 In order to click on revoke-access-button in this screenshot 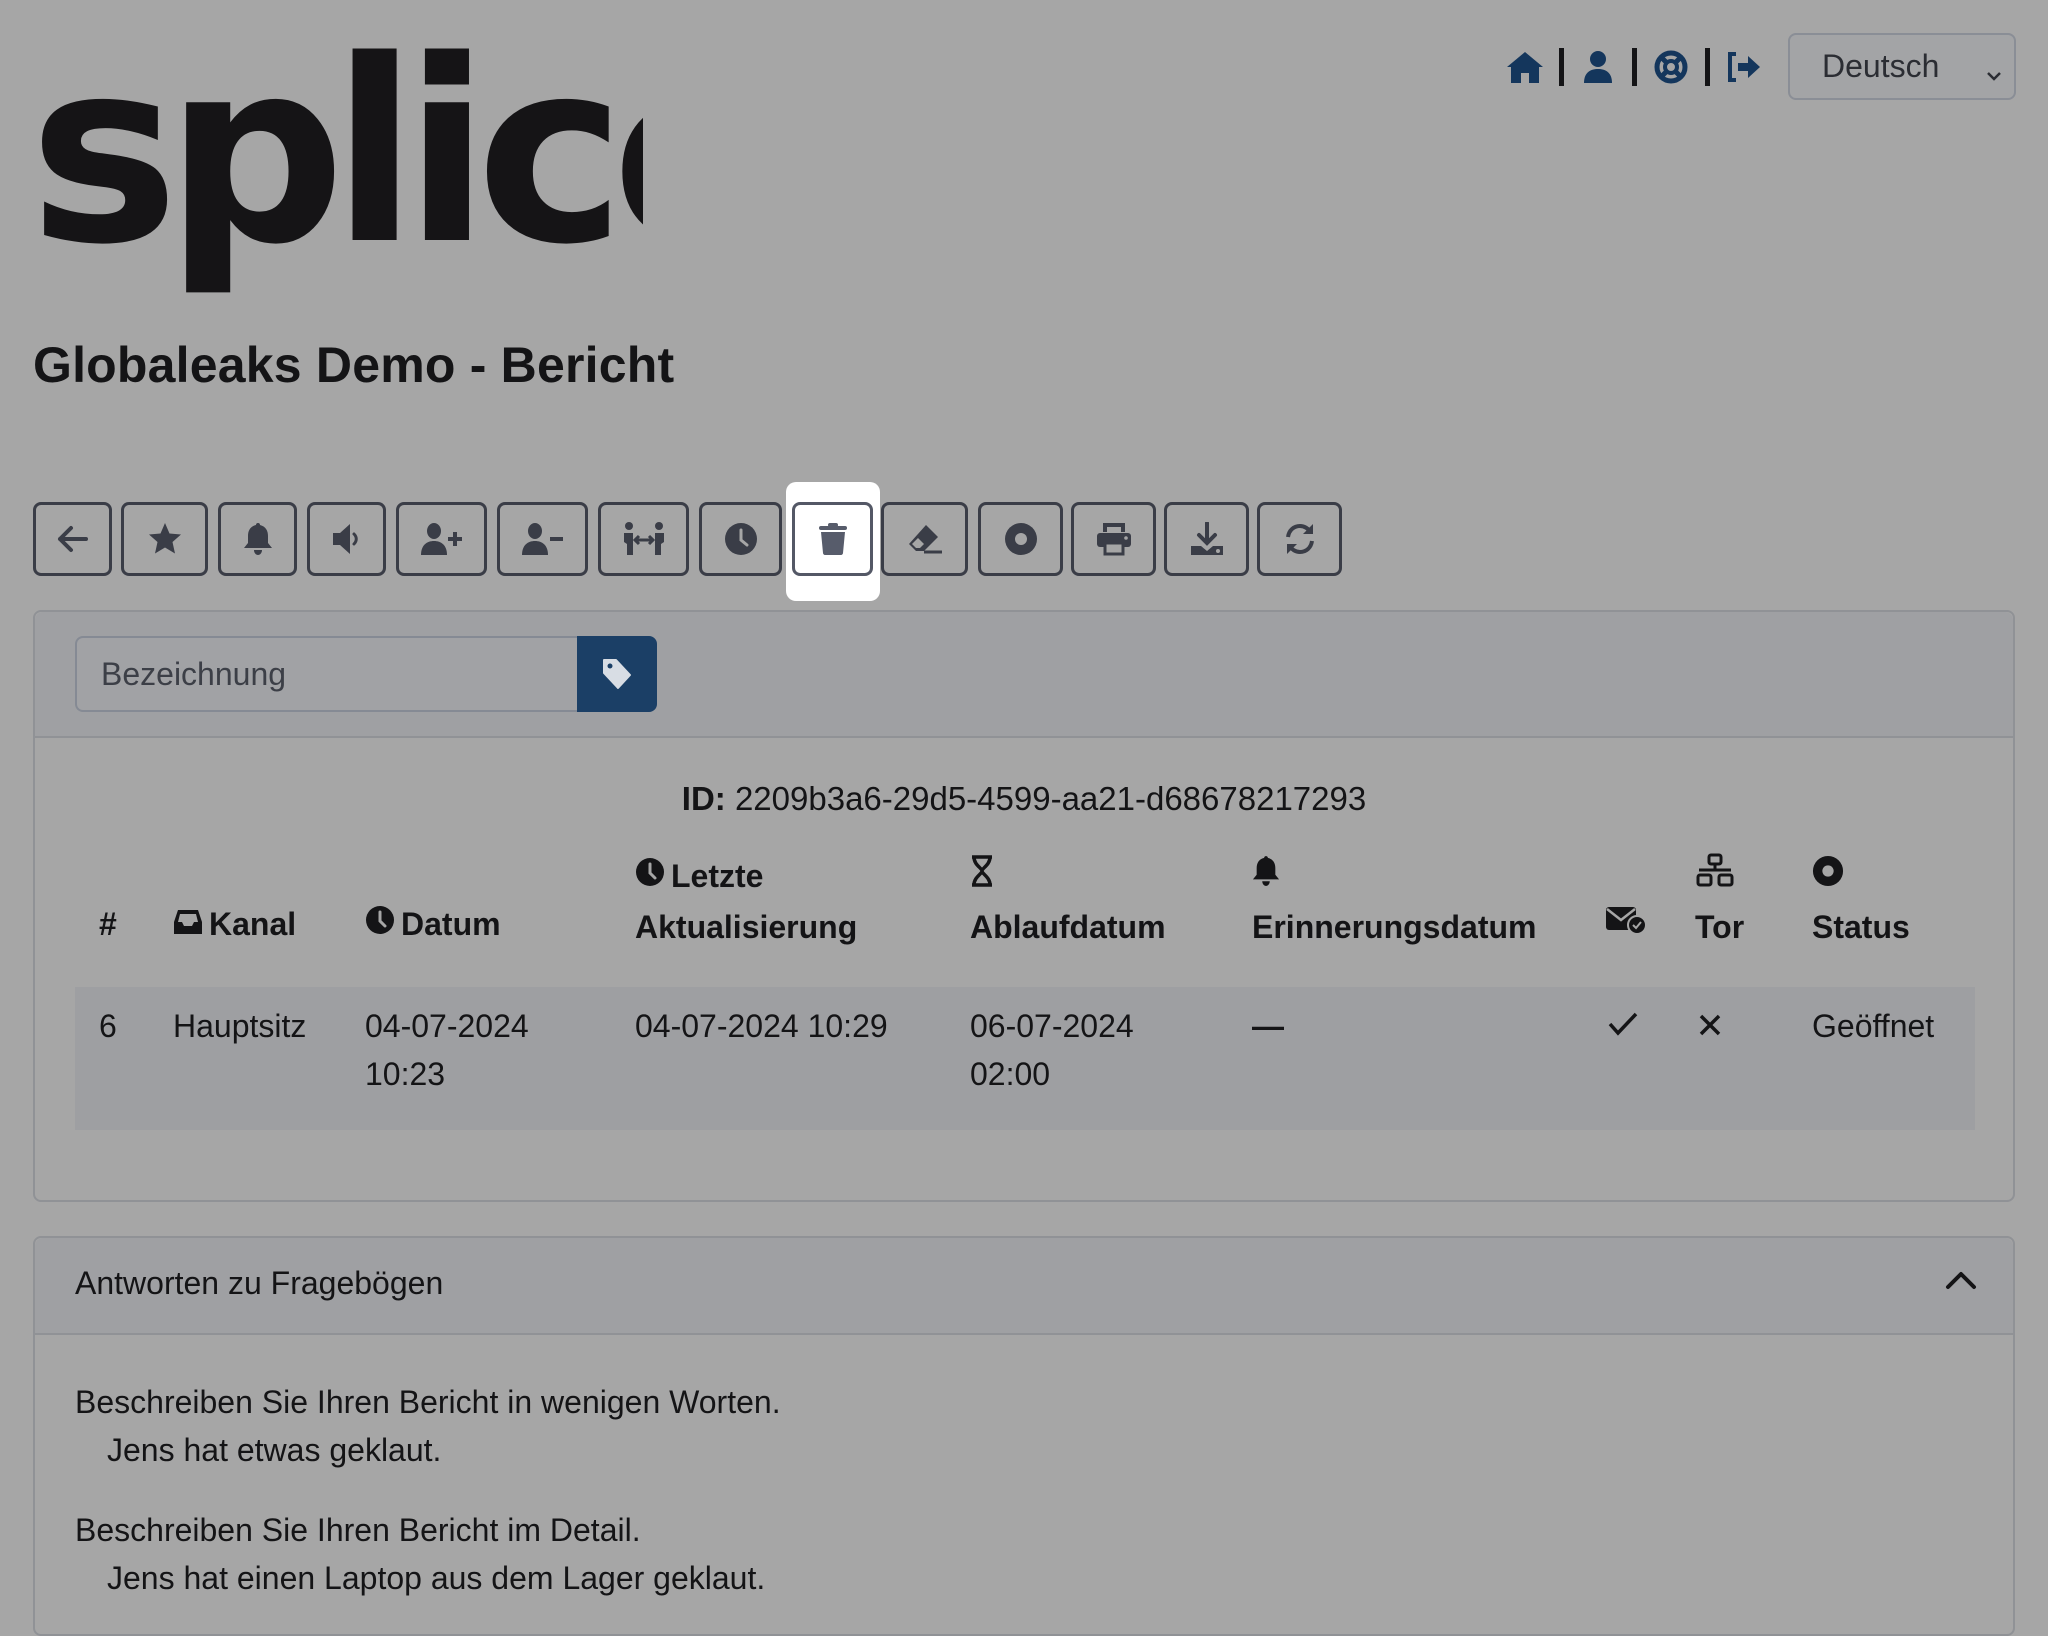, I will do `click(542, 539)`.